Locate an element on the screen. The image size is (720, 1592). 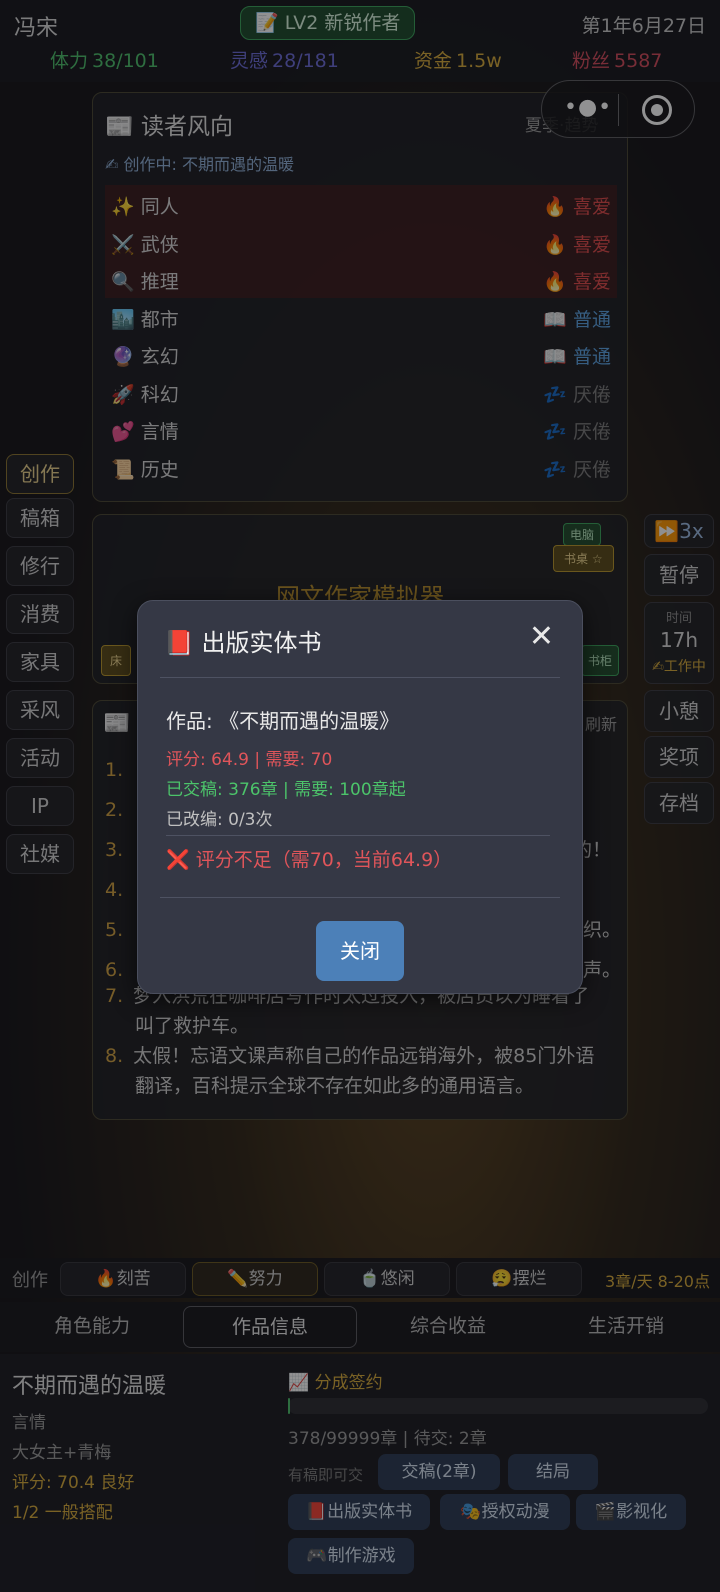
close-button: 关闭 is located at coordinates (360, 951).